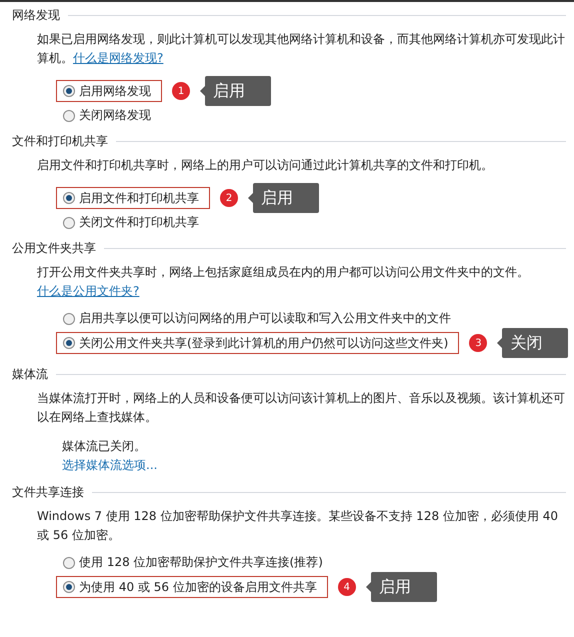  I want to click on help-link: 什么是网络发现?, so click(118, 58).